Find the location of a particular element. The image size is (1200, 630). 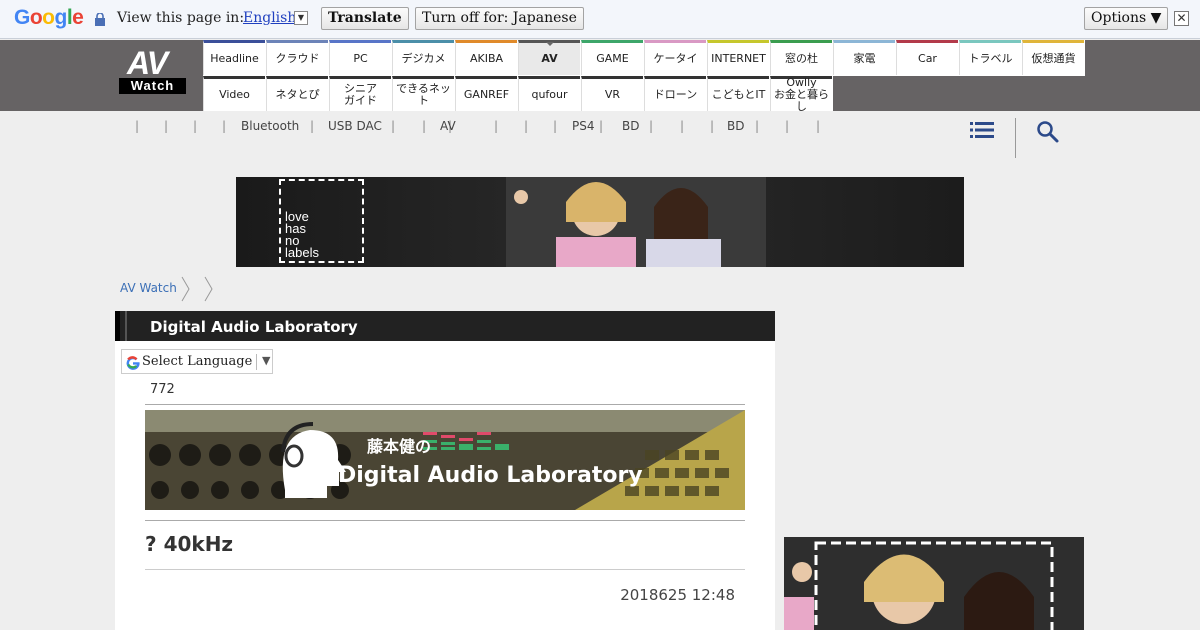

nav-item-6: AV is located at coordinates (549, 57).